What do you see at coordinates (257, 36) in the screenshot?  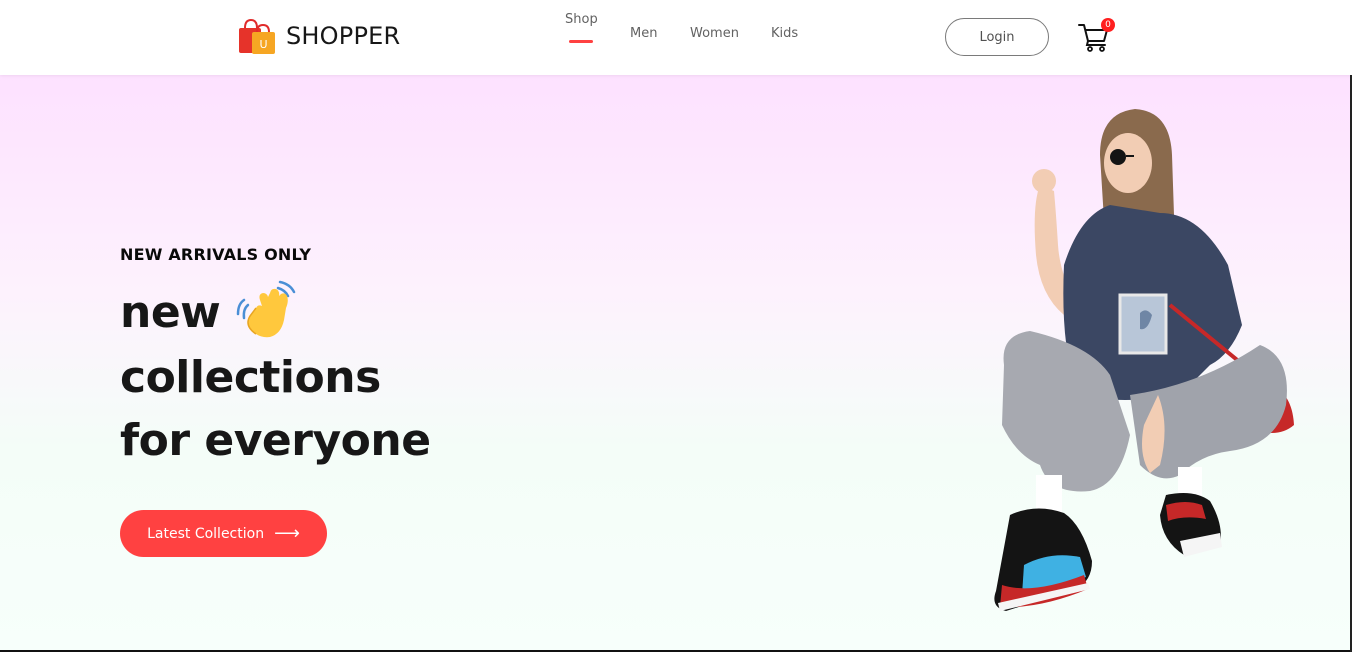 I see `shopping-bag-icon: U` at bounding box center [257, 36].